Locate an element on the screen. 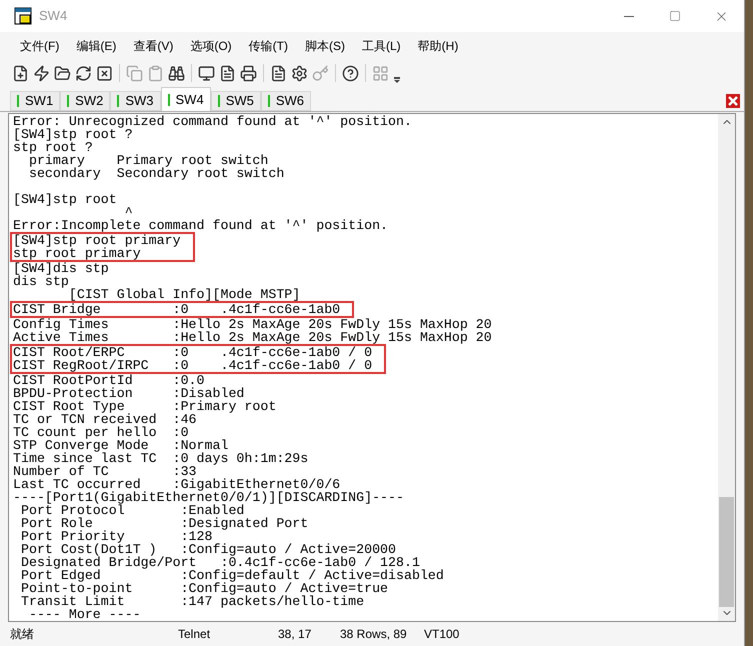 Image resolution: width=753 pixels, height=646 pixels. menu-item: 文件(F) is located at coordinates (40, 46).